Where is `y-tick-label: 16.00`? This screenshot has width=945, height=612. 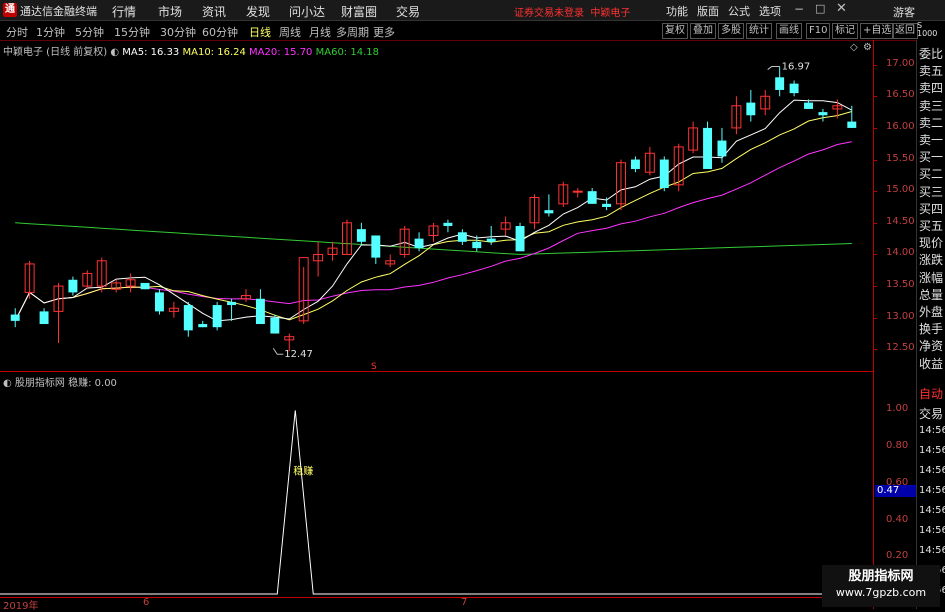 y-tick-label: 16.00 is located at coordinates (900, 126).